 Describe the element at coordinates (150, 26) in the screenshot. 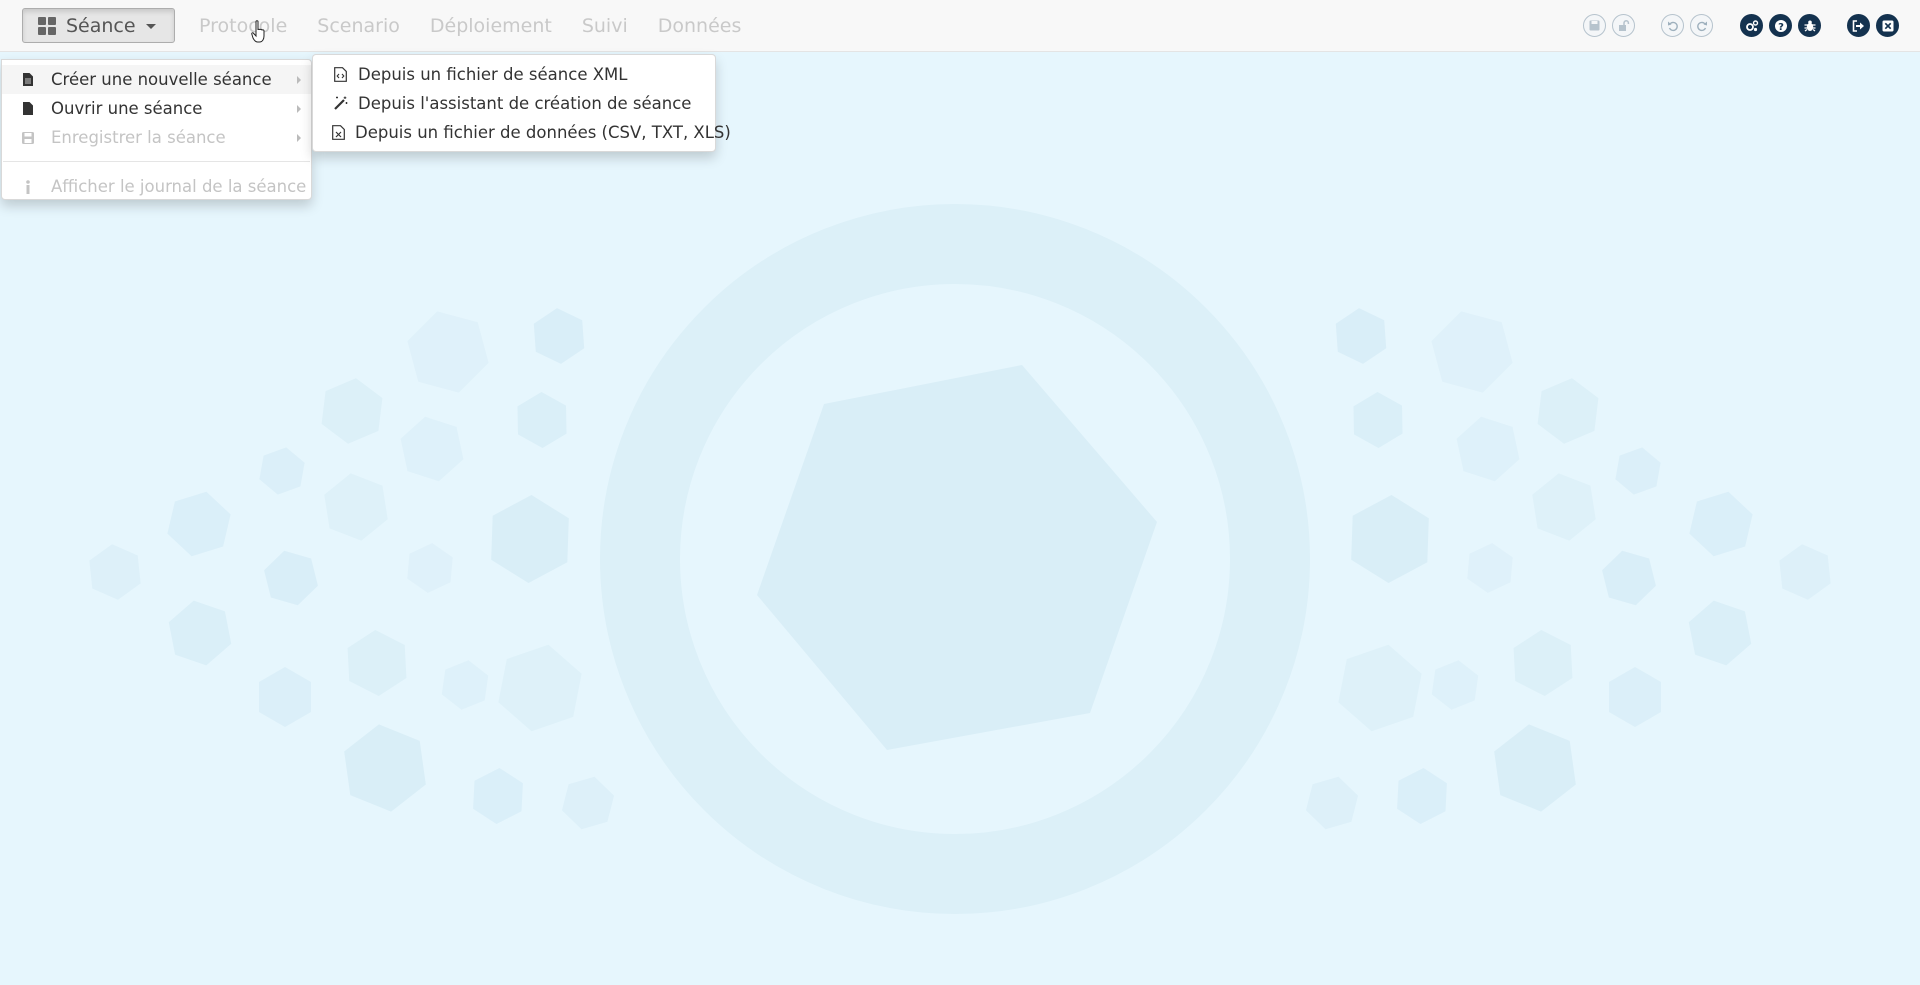

I see `caret-down-icon` at that location.